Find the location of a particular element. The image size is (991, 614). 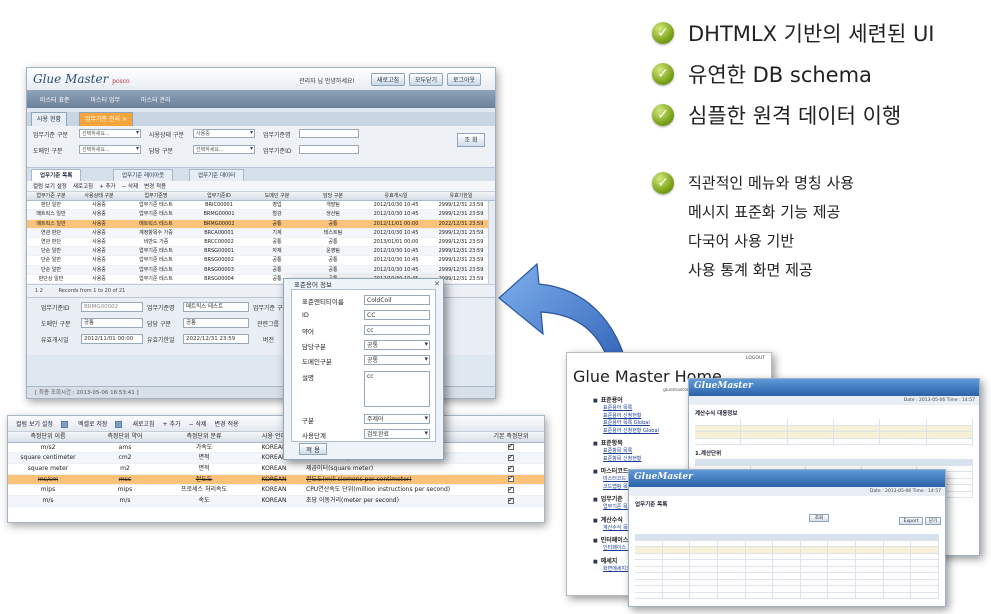

logout-link: LOGOUT is located at coordinates (755, 358).